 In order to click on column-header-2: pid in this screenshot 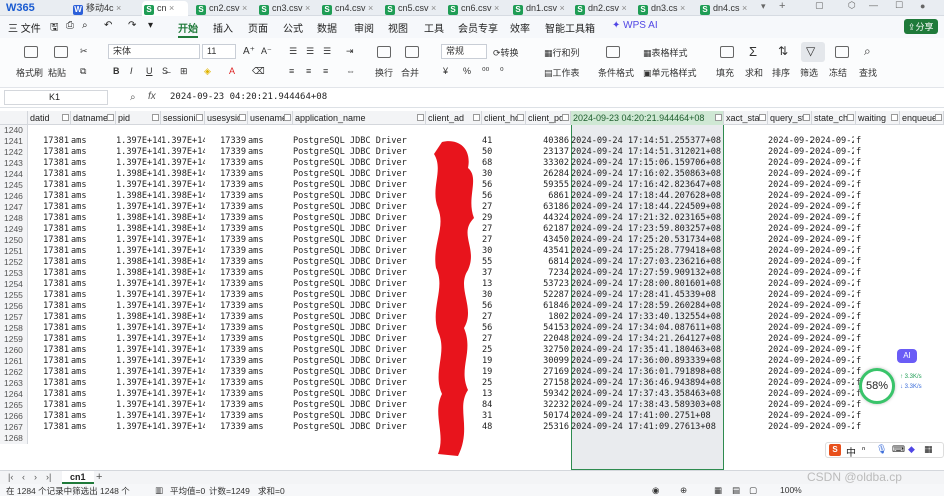, I will do `click(138, 118)`.